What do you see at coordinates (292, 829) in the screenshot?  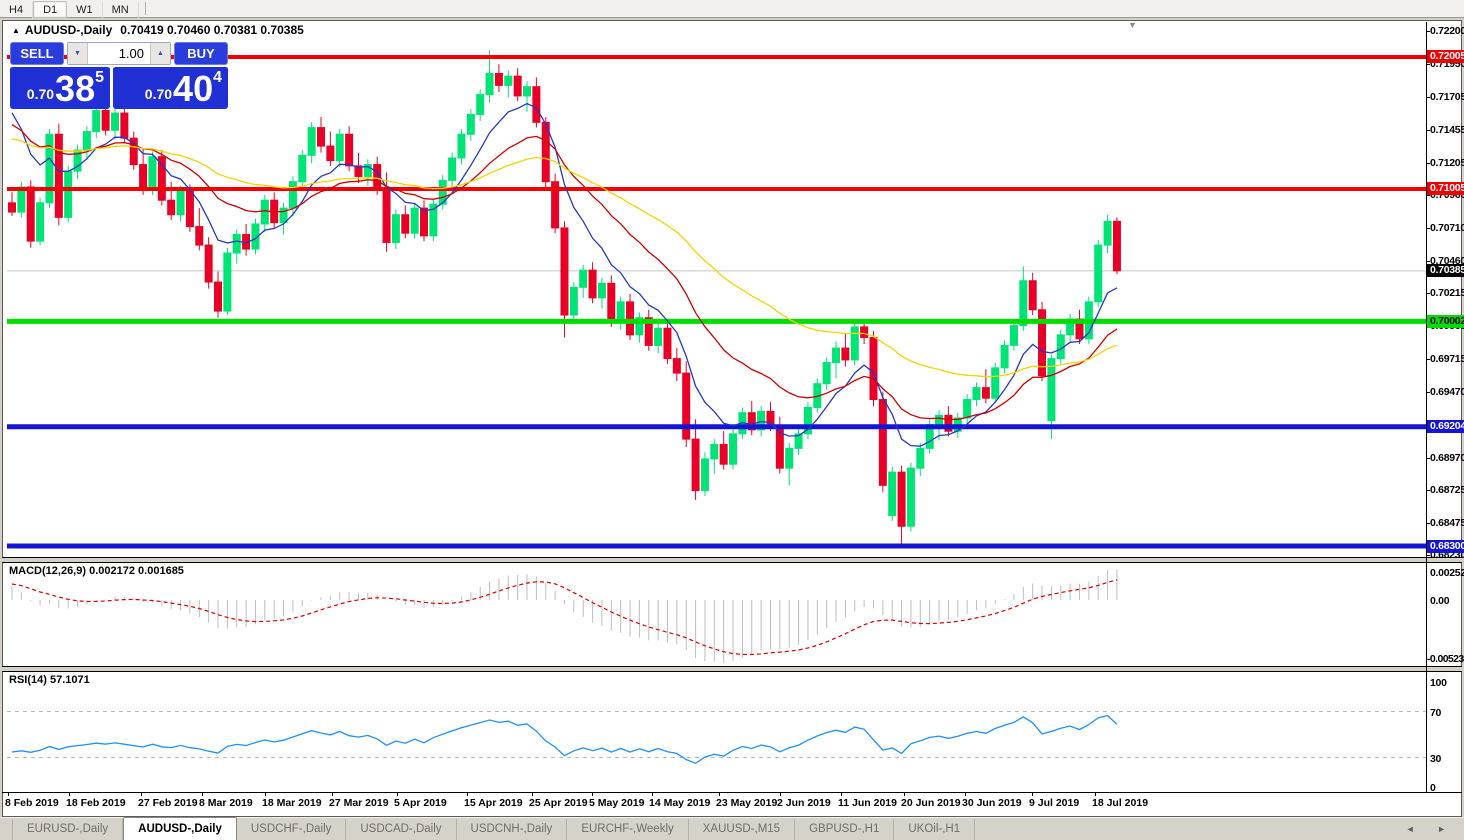 I see `chart-tab-usdchf: USDCHF-,Daily` at bounding box center [292, 829].